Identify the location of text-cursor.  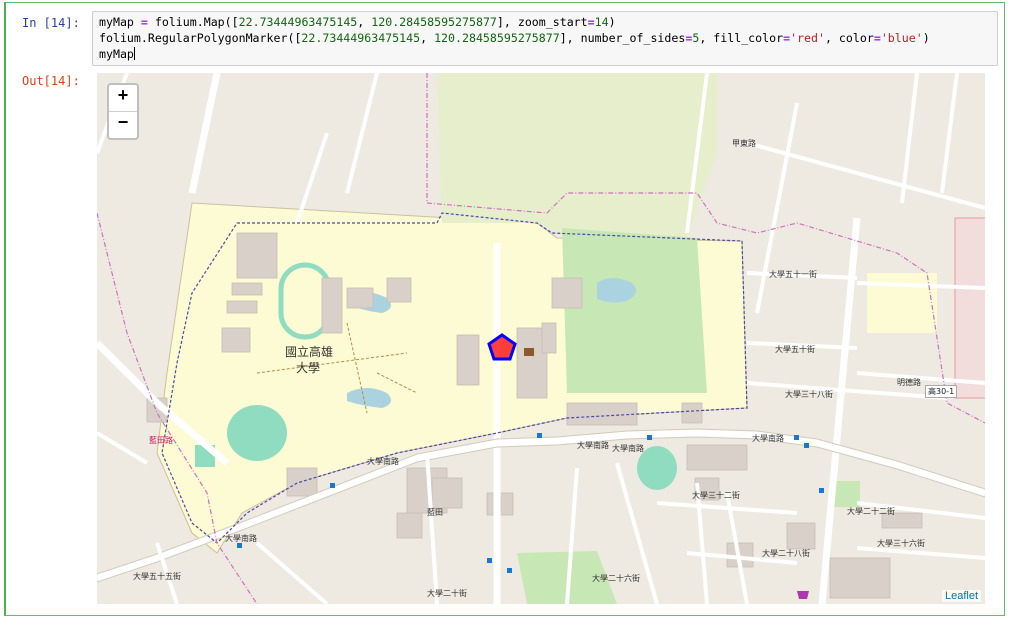
(134, 53).